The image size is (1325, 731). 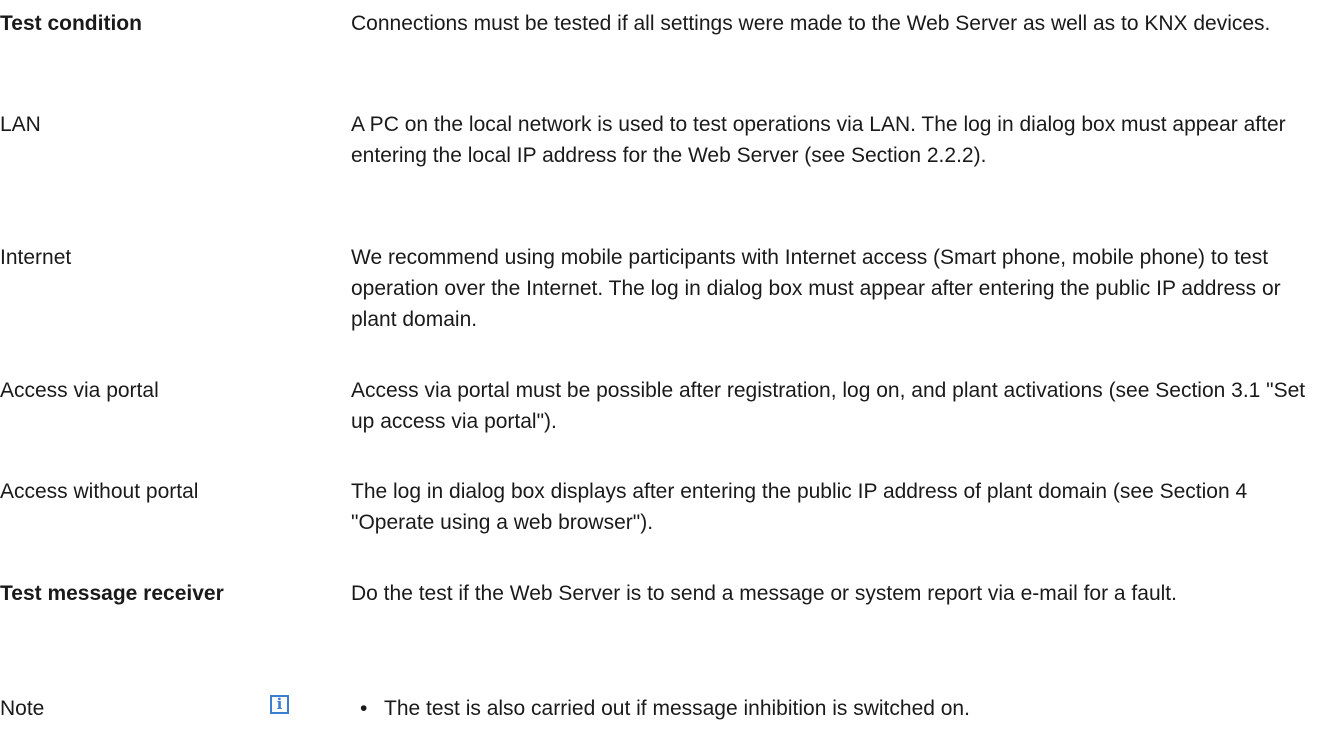 I want to click on note-label: Note, so click(x=22, y=708).